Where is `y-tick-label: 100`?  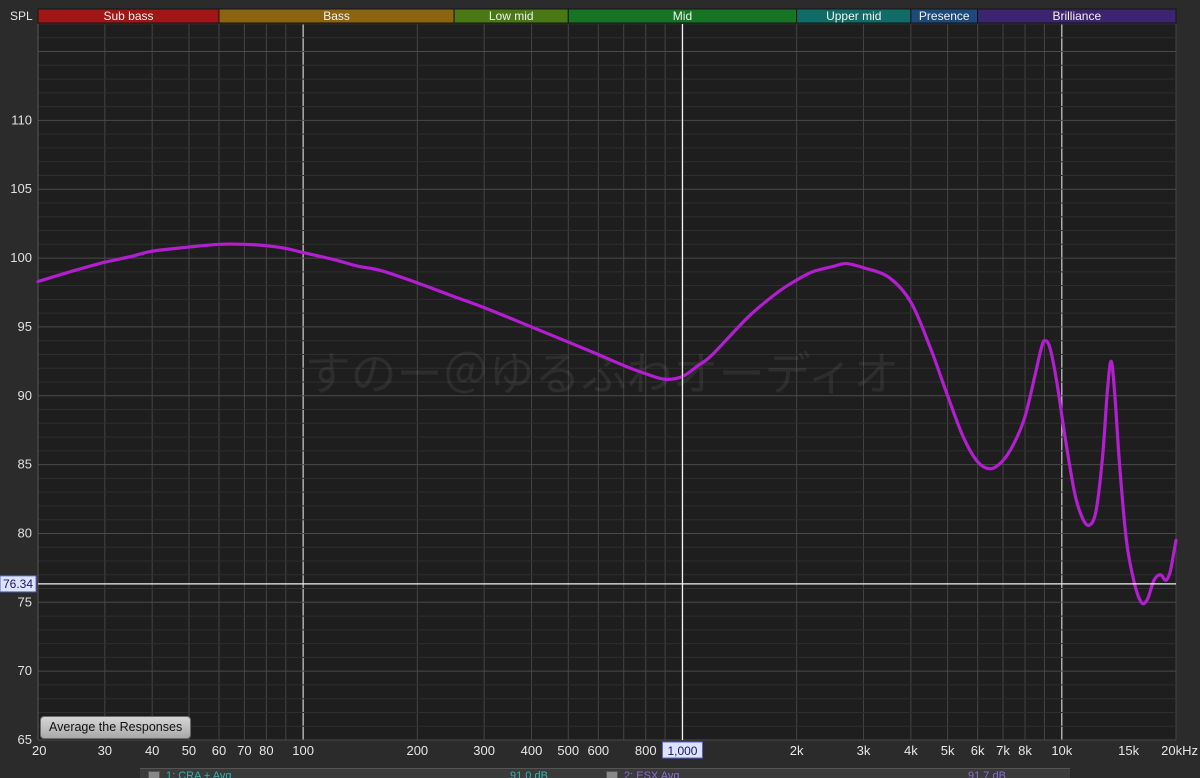 y-tick-label: 100 is located at coordinates (21, 257).